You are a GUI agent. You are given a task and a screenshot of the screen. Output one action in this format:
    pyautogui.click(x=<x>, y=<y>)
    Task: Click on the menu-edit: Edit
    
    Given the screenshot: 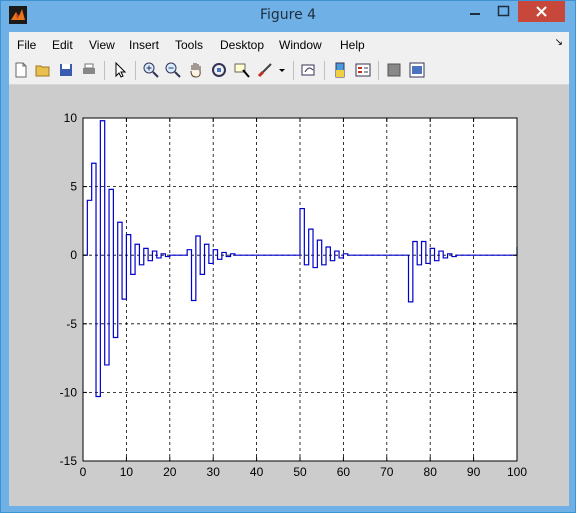 What is the action you would take?
    pyautogui.click(x=62, y=45)
    